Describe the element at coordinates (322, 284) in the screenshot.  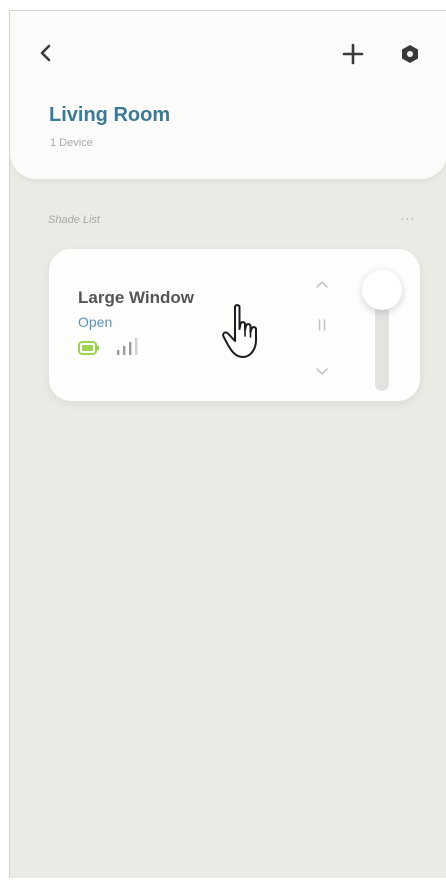
I see `shade-up-button` at that location.